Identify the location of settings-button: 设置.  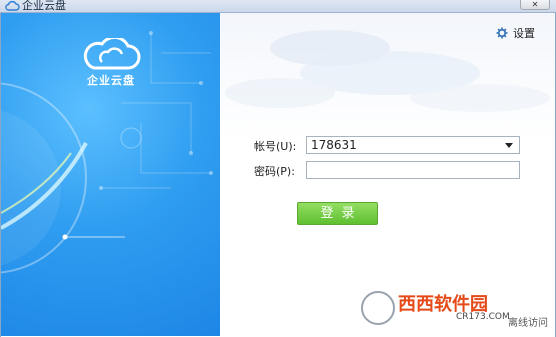
(515, 33).